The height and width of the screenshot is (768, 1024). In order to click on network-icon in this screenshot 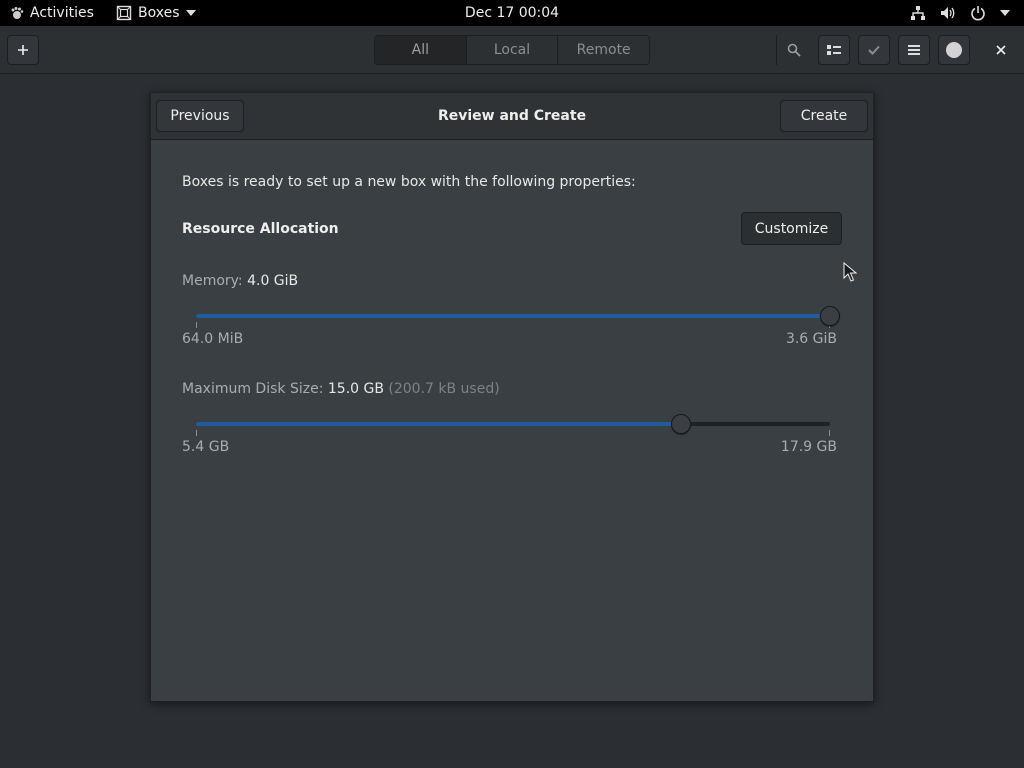, I will do `click(918, 13)`.